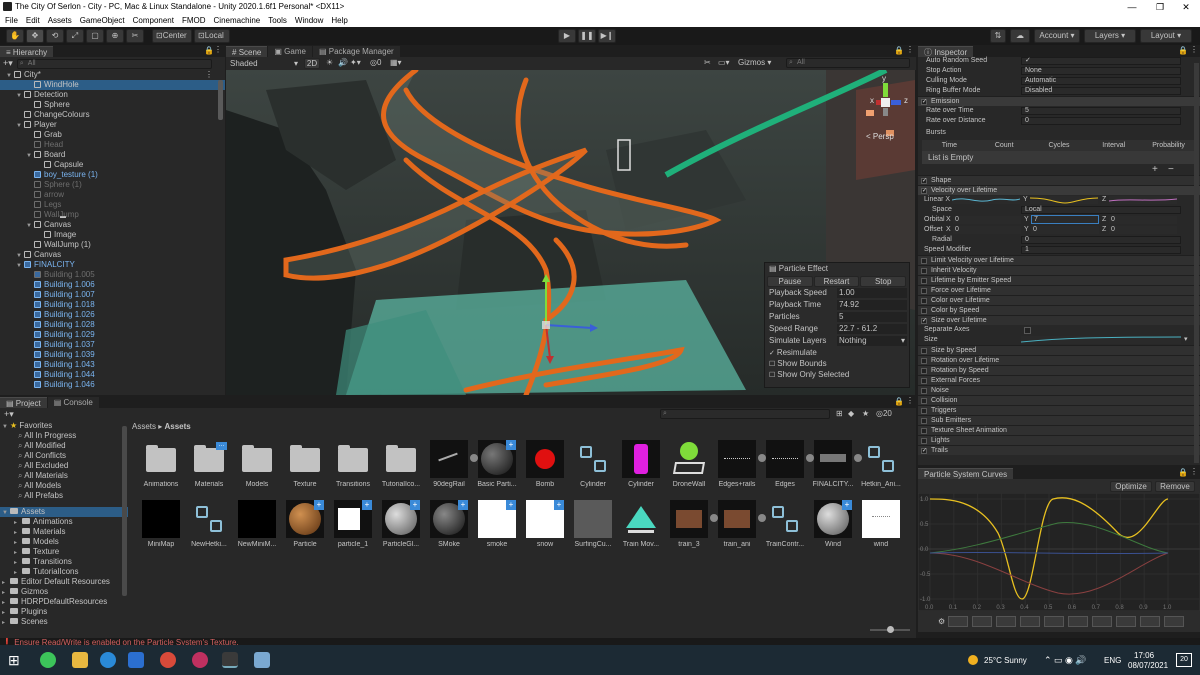 This screenshot has height=675, width=1200. Describe the element at coordinates (497, 528) in the screenshot. I see `asset-item: + smoke` at that location.